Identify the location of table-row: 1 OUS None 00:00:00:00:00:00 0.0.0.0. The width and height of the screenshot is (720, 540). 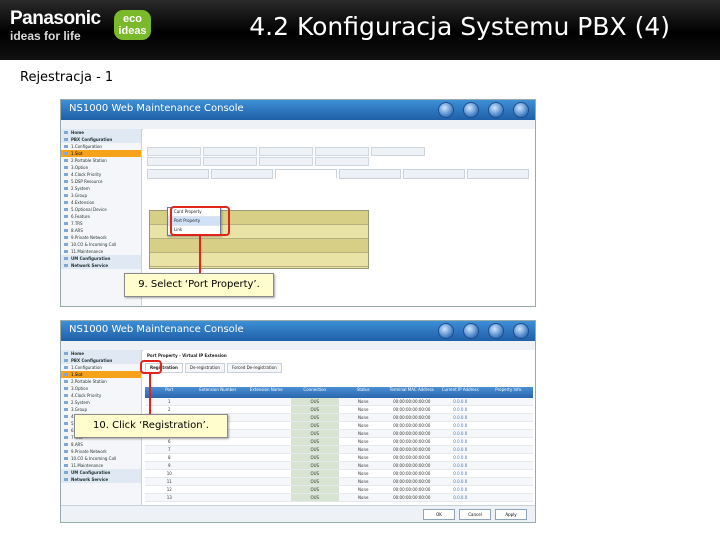
(339, 402).